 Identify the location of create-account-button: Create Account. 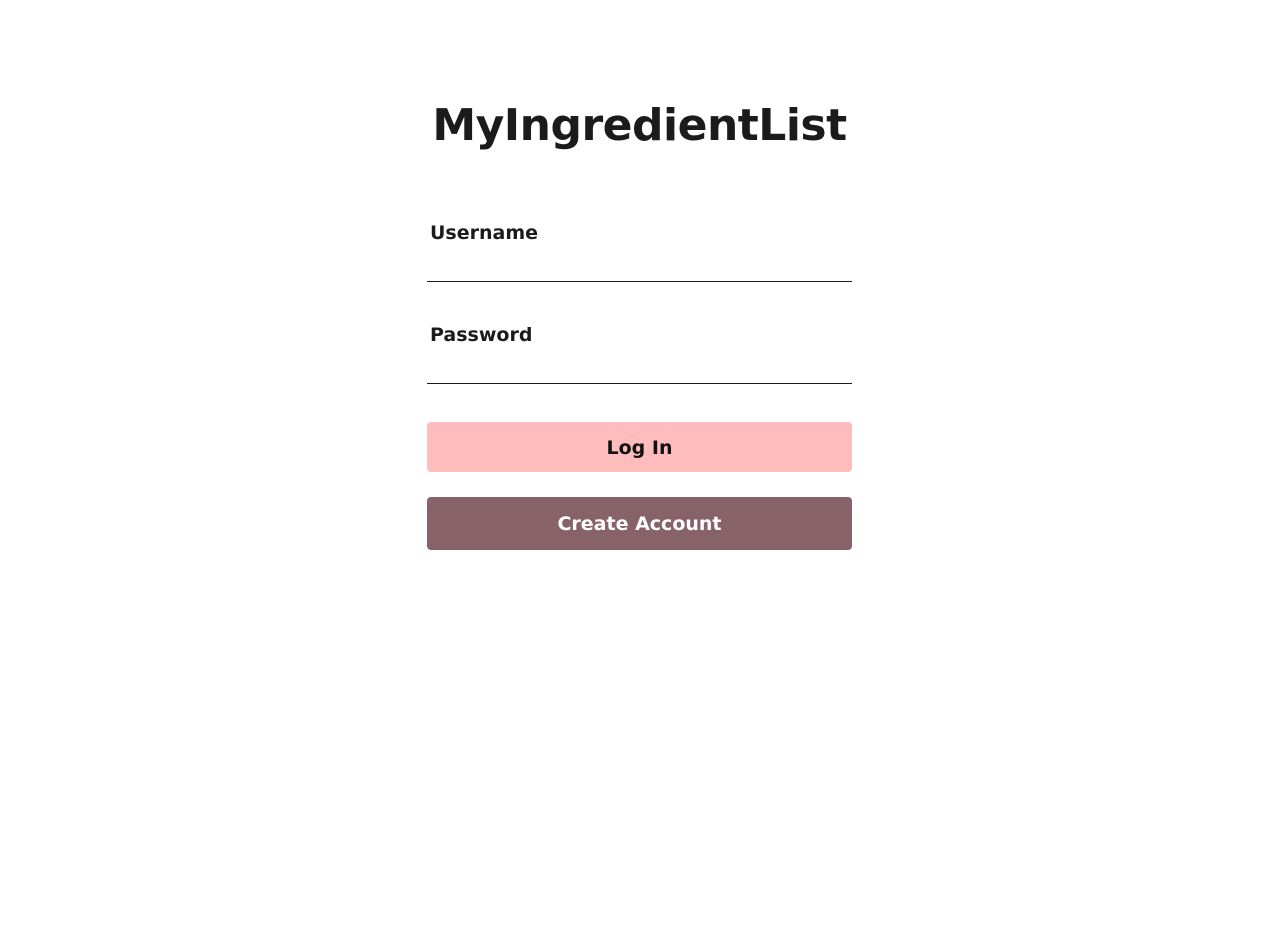
(639, 523).